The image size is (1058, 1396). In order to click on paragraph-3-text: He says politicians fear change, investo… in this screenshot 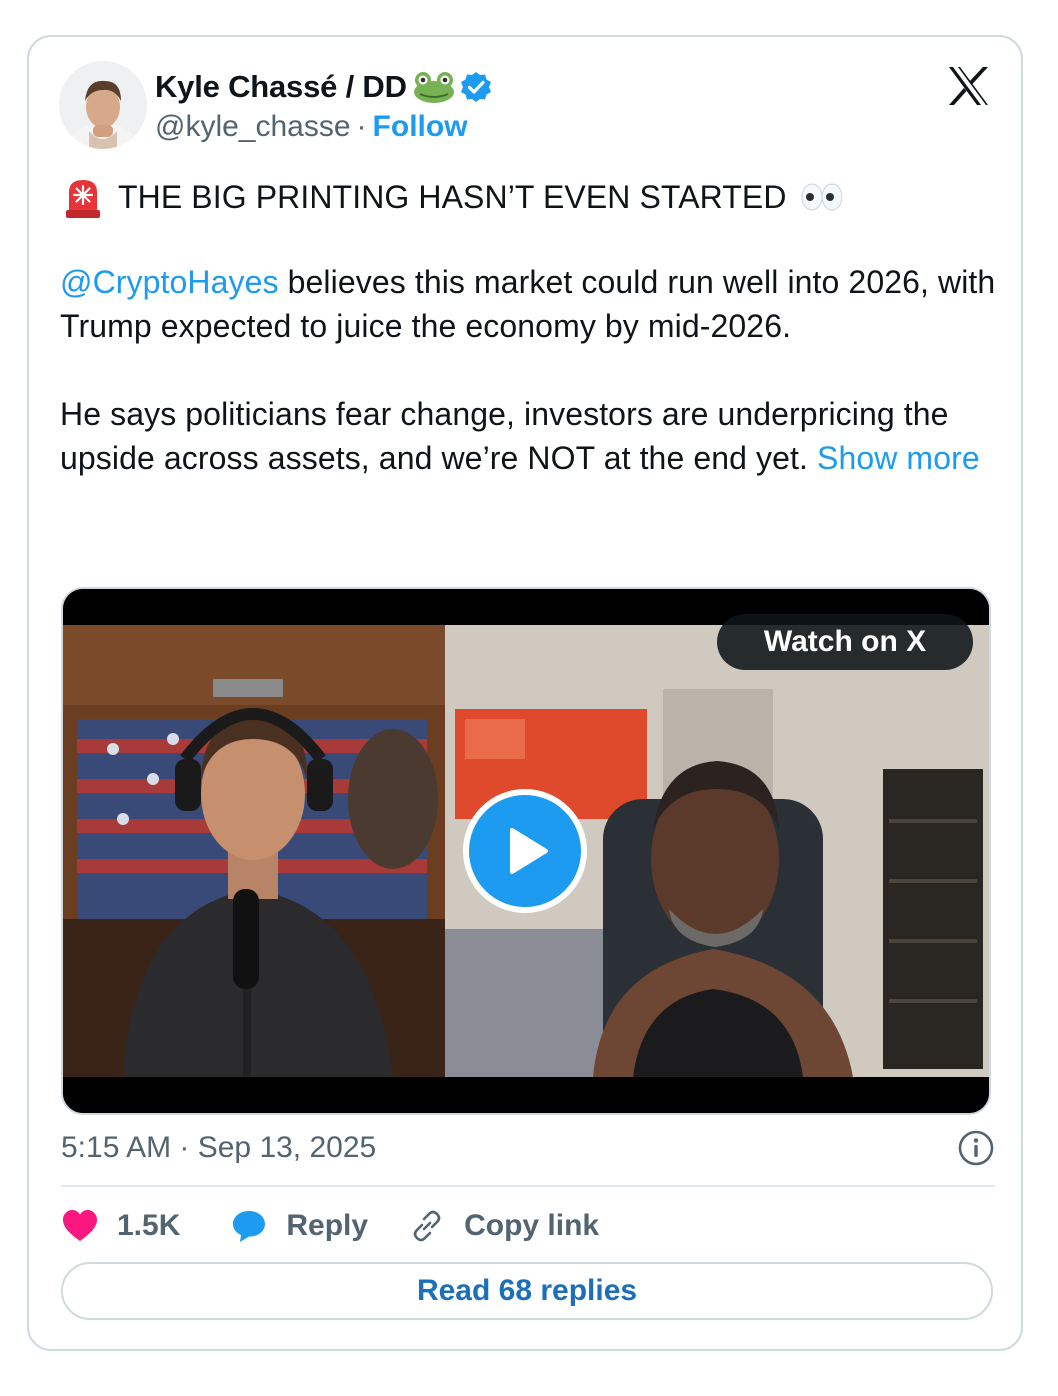, I will do `click(504, 436)`.